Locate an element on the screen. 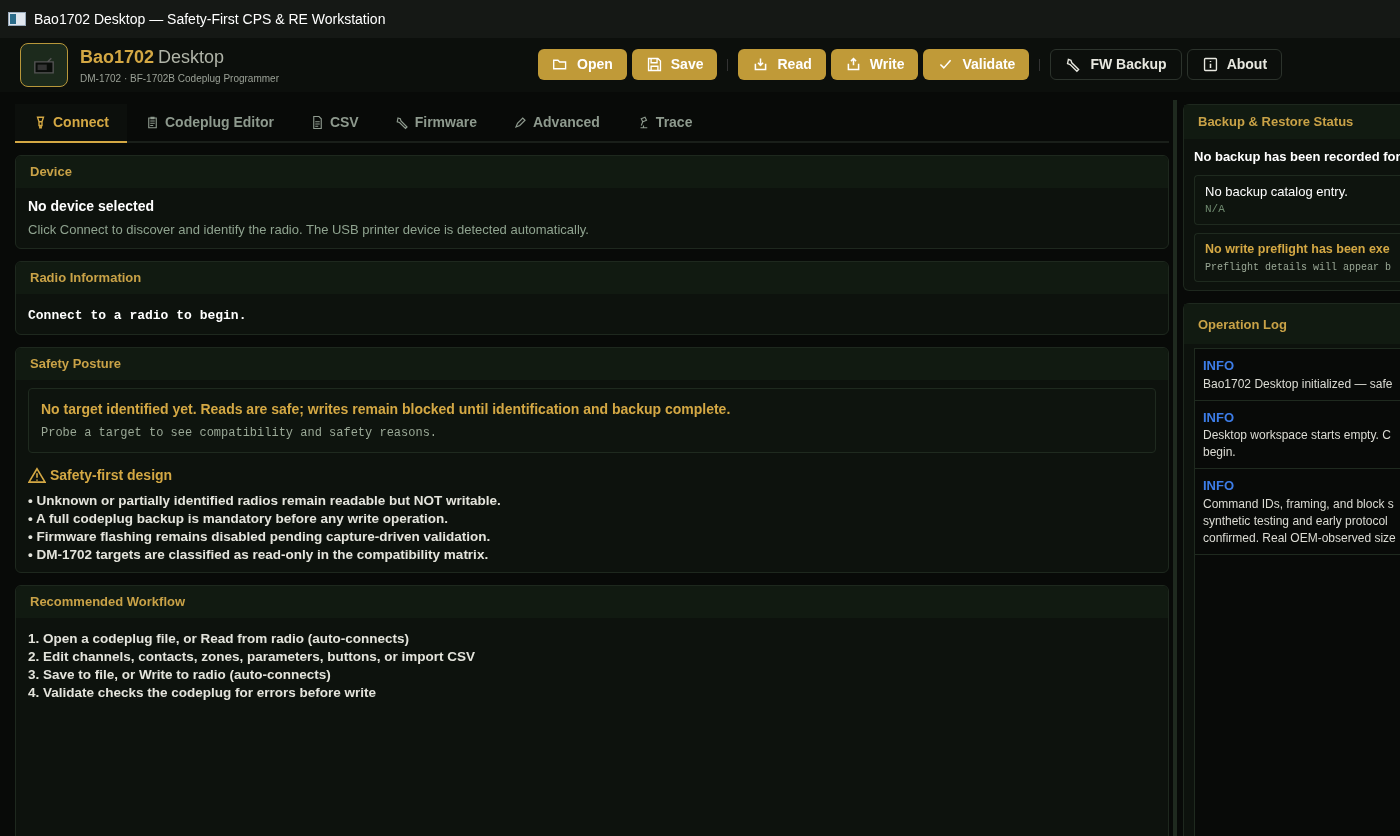  workflow-step: 3. Save to file, or Write to radio (auto-connects) is located at coordinates (592, 674).